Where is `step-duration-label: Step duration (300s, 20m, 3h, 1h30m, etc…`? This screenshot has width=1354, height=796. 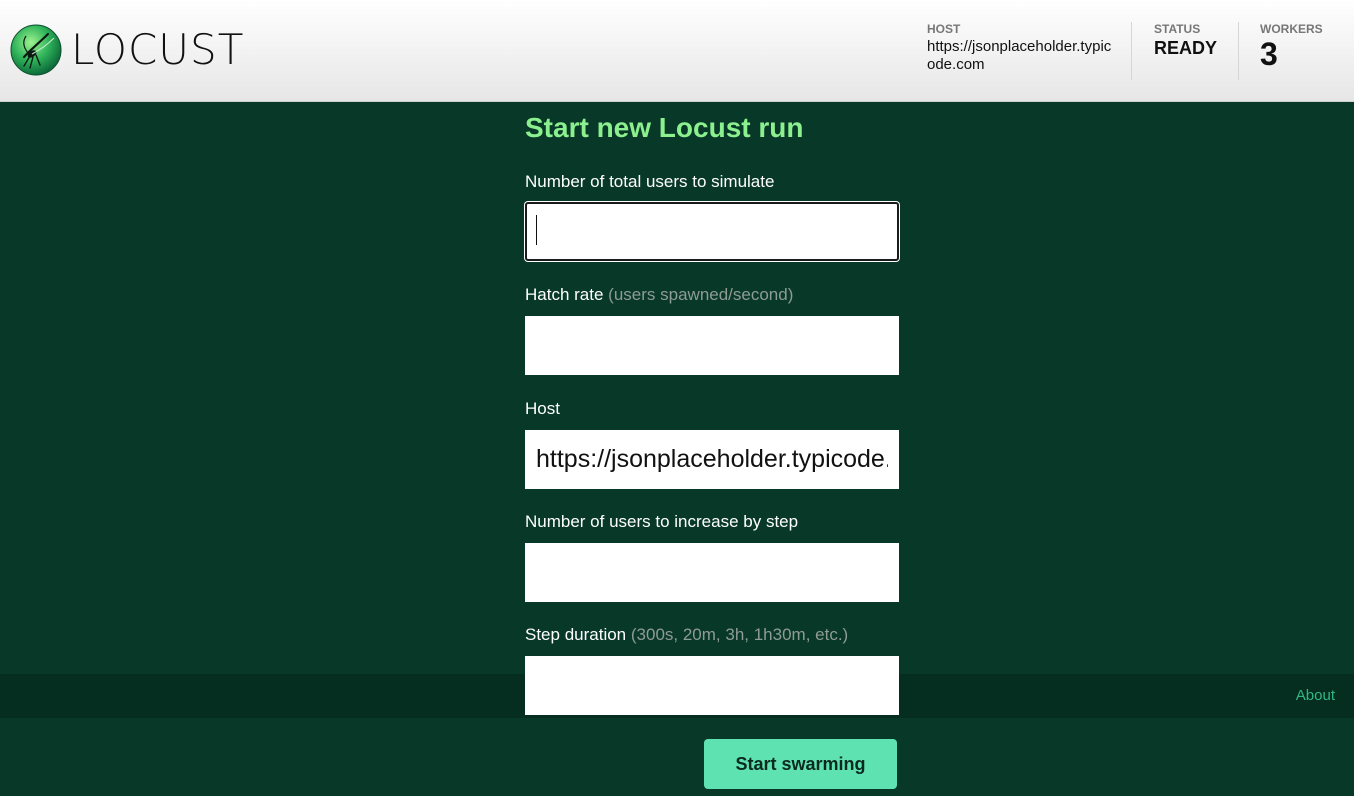 step-duration-label: Step duration (300s, 20m, 3h, 1h30m, etc… is located at coordinates (686, 635).